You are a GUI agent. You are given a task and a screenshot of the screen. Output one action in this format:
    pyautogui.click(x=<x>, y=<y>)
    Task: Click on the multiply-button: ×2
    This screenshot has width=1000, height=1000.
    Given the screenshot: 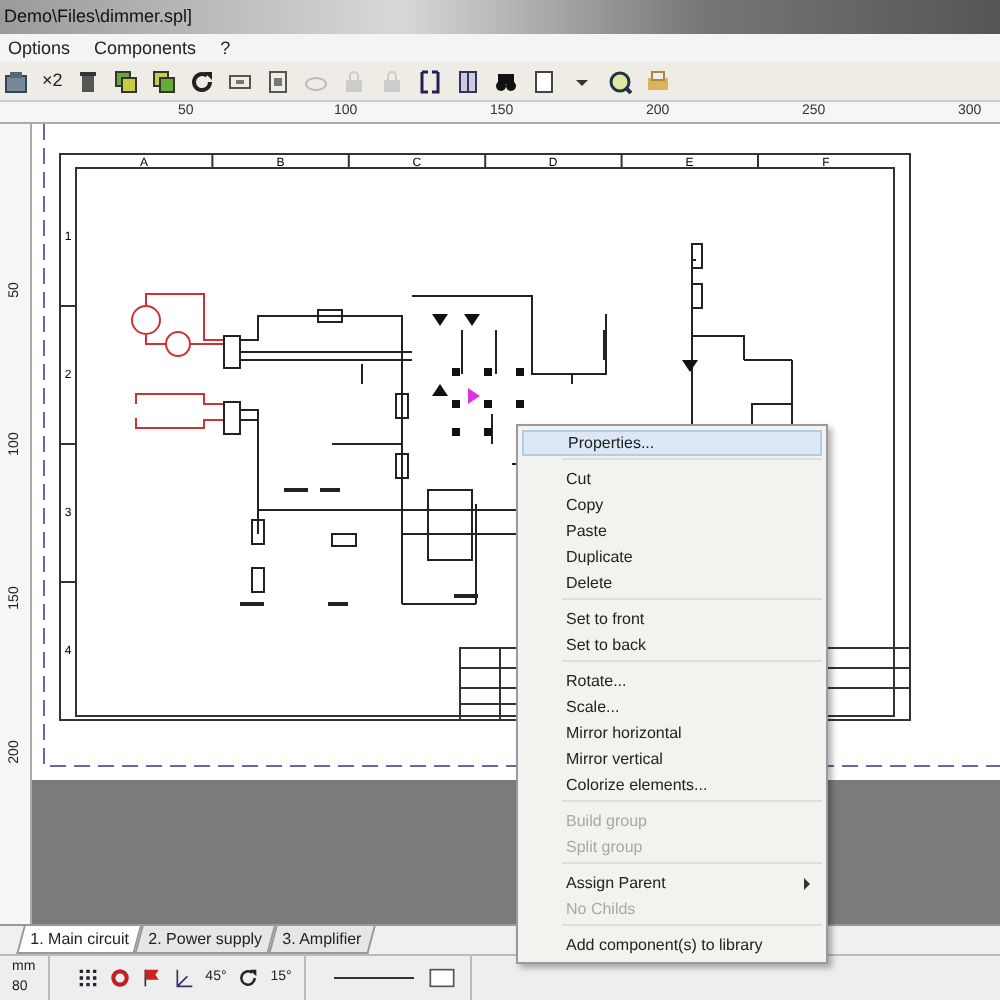 What is the action you would take?
    pyautogui.click(x=52, y=81)
    